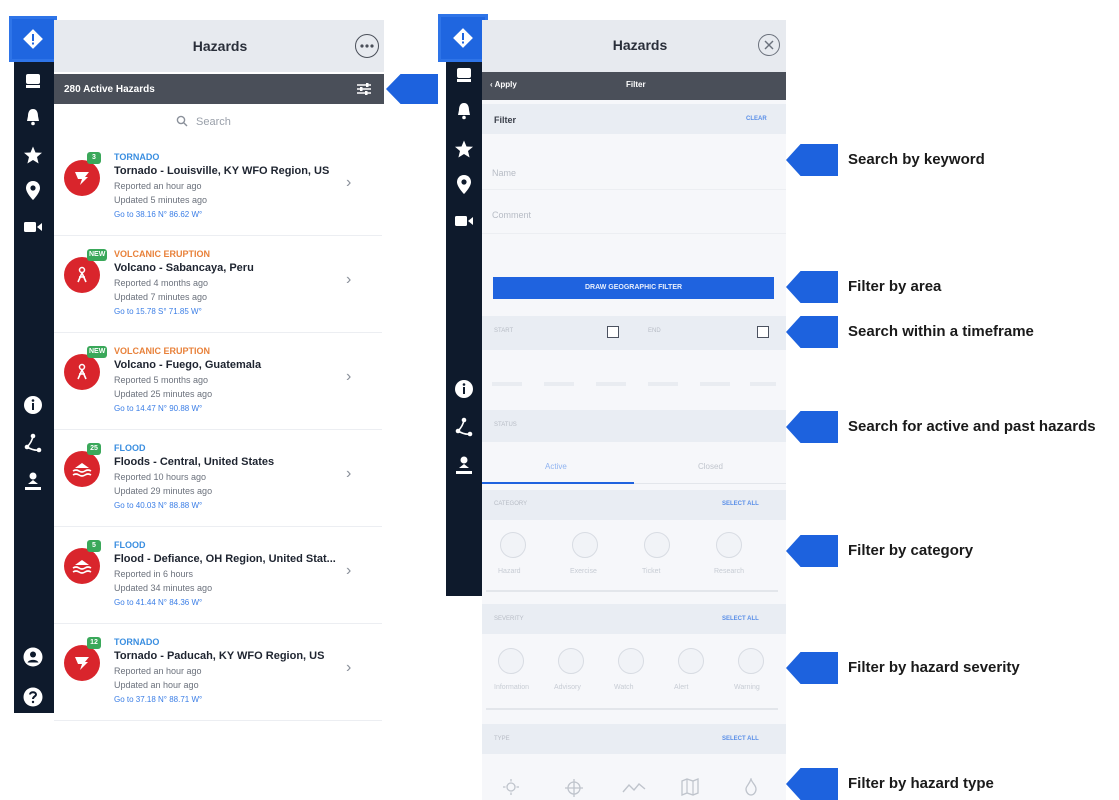 The width and height of the screenshot is (1119, 800). I want to click on hazard-category: FLOOD, so click(130, 448).